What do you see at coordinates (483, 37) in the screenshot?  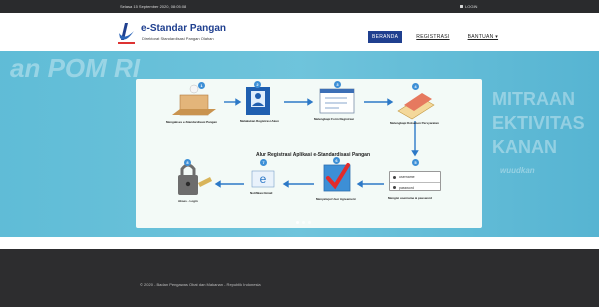 I see `nav-bantuan: BANTUAN ▾` at bounding box center [483, 37].